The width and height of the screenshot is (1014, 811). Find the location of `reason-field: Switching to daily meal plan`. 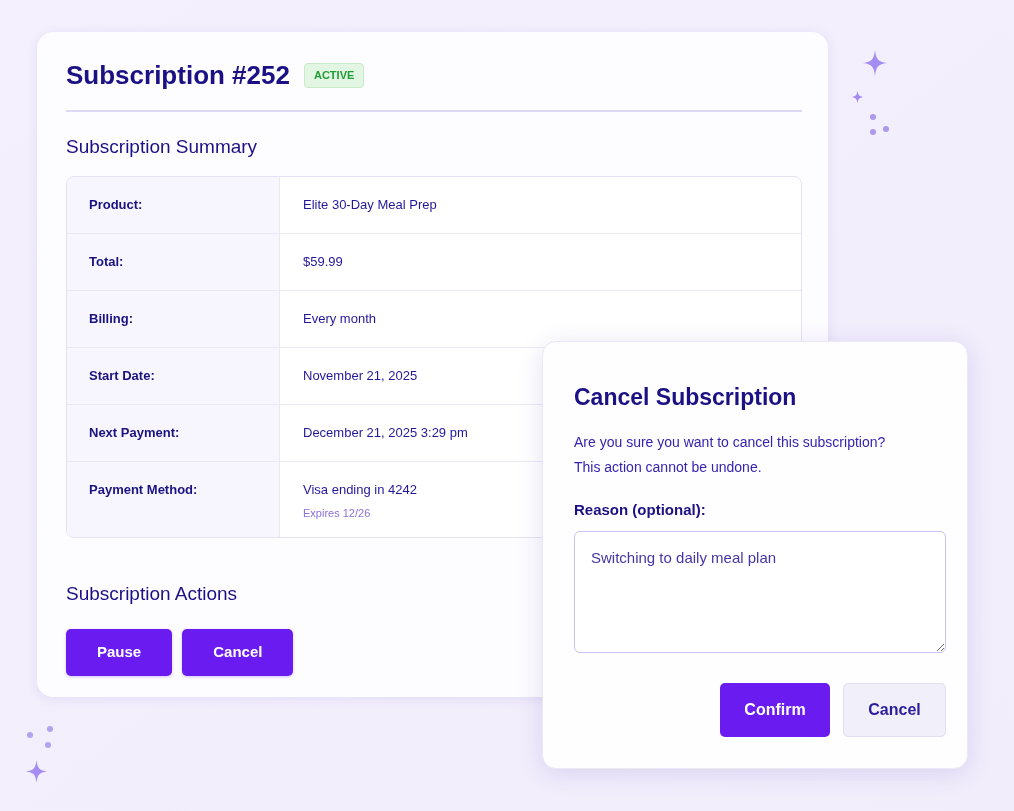

reason-field: Switching to daily meal plan is located at coordinates (760, 592).